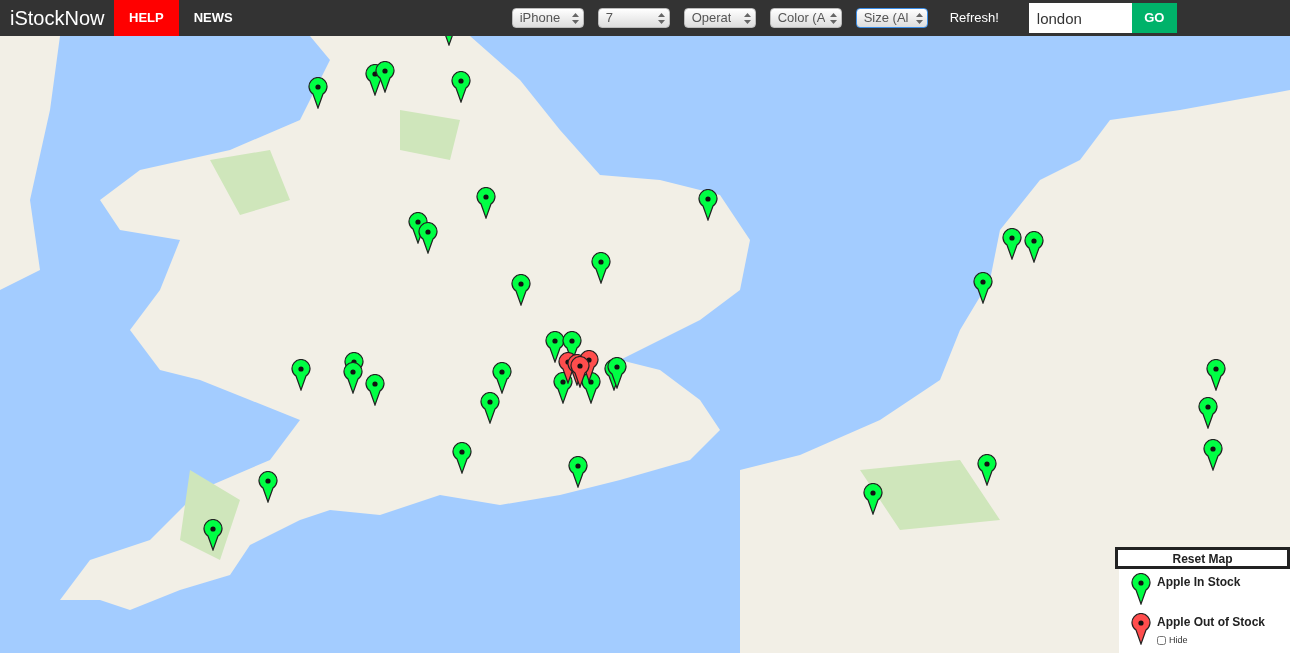 This screenshot has width=1290, height=653. Describe the element at coordinates (57, 18) in the screenshot. I see `site-logo: iStockNow` at that location.